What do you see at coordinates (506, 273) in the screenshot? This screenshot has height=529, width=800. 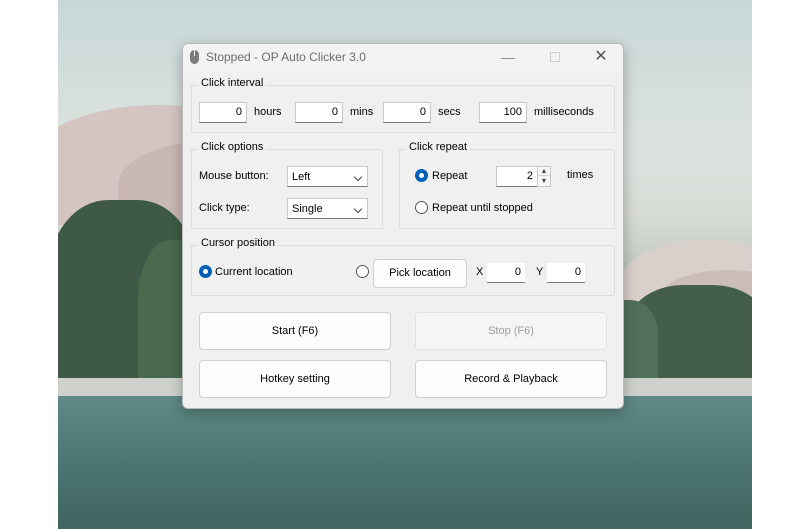 I see `x-coordinate-input: 0` at bounding box center [506, 273].